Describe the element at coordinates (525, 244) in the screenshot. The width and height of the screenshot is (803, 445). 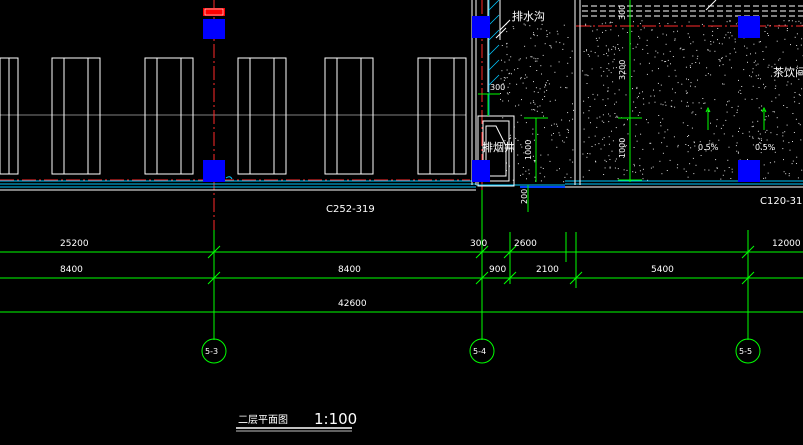
I see `dim-row1-2600: 2600` at that location.